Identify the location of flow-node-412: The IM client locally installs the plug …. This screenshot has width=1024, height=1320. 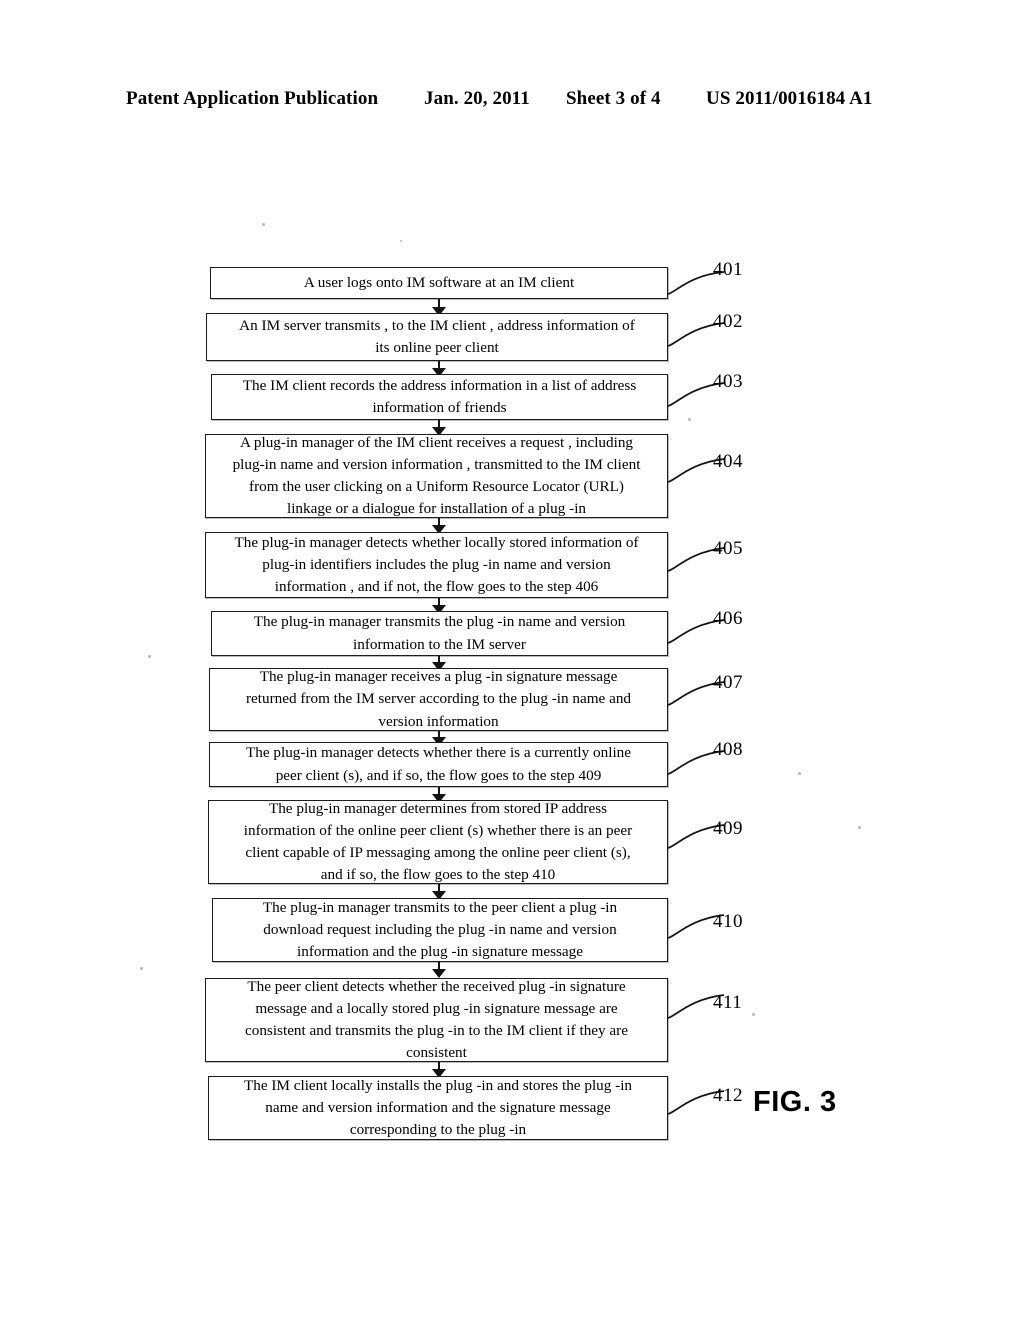
(438, 1108).